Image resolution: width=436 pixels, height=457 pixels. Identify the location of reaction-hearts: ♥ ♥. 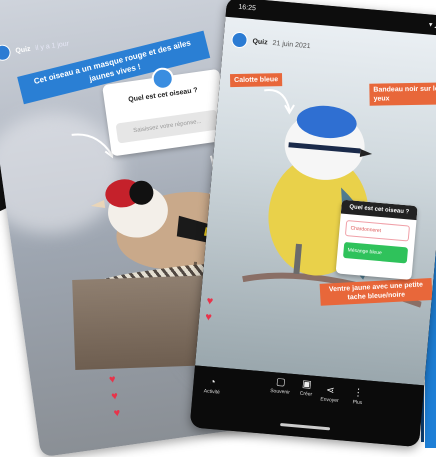
(209, 309).